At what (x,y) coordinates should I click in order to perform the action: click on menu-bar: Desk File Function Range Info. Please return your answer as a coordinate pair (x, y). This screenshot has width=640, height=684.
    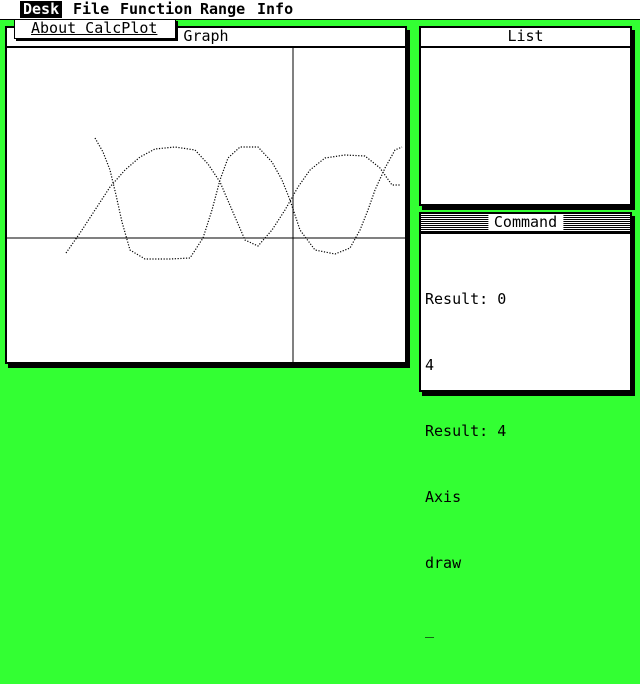
    Looking at the image, I should click on (320, 10).